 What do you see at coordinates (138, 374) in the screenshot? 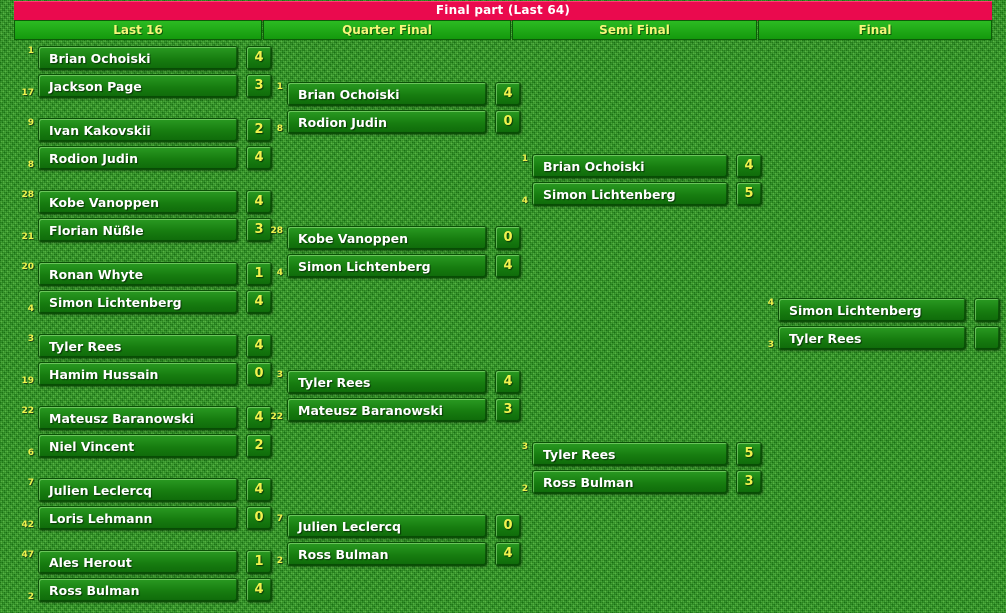
I see `player-name: Hamim Hussain` at bounding box center [138, 374].